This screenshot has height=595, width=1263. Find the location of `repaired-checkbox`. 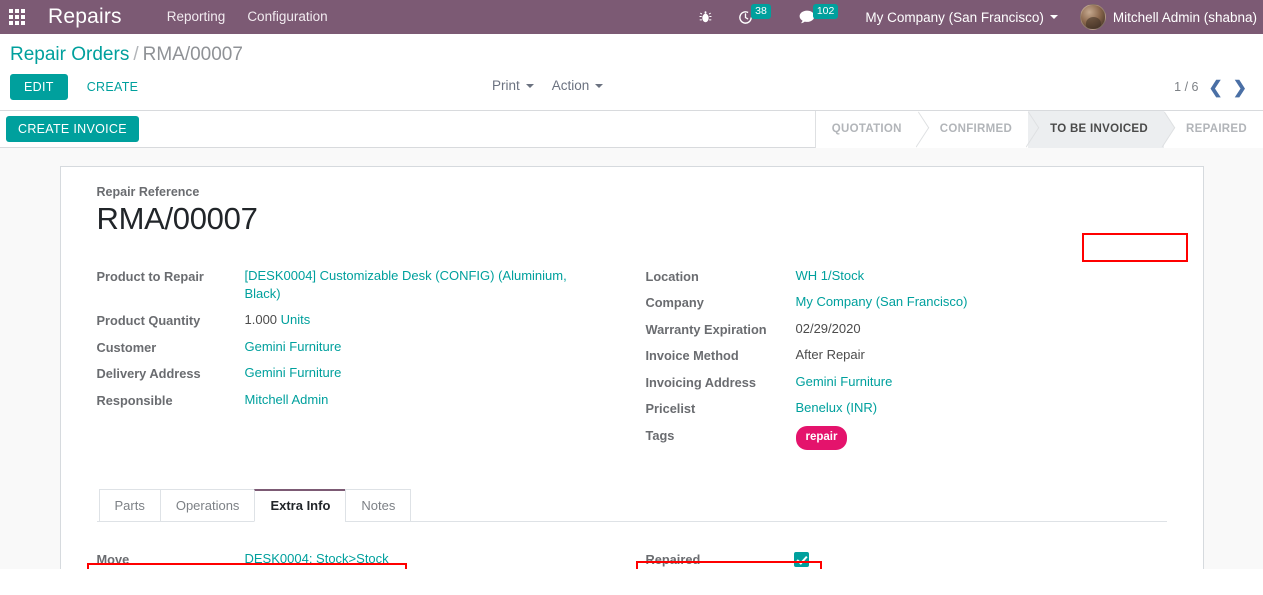

repaired-checkbox is located at coordinates (801, 559).